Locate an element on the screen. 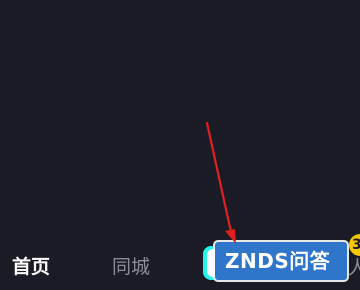  tab-me: 人 is located at coordinates (354, 268).